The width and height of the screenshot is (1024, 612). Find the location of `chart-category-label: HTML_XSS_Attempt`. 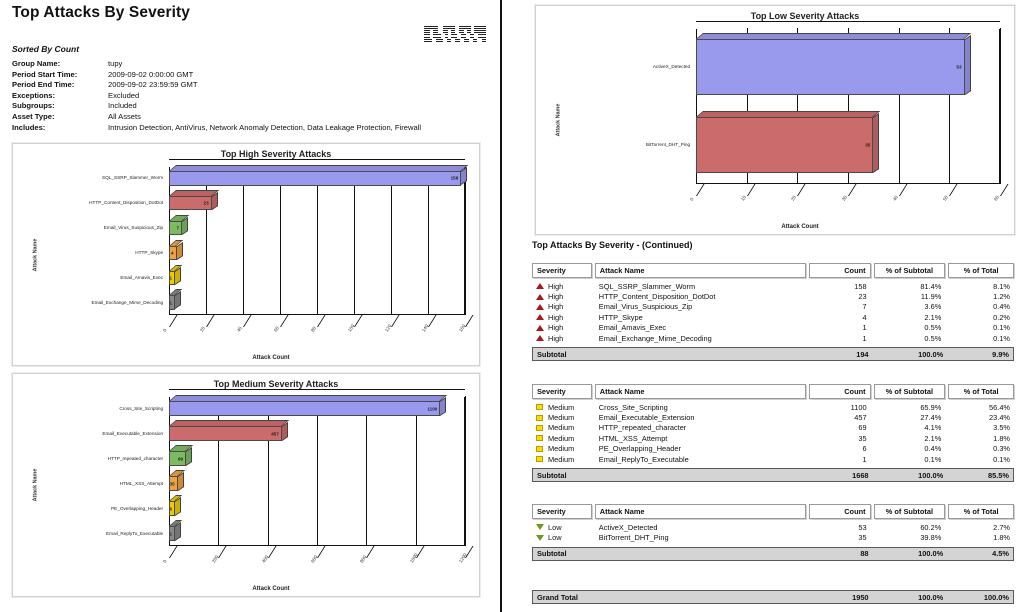

chart-category-label: HTML_XSS_Attempt is located at coordinates (141, 483).